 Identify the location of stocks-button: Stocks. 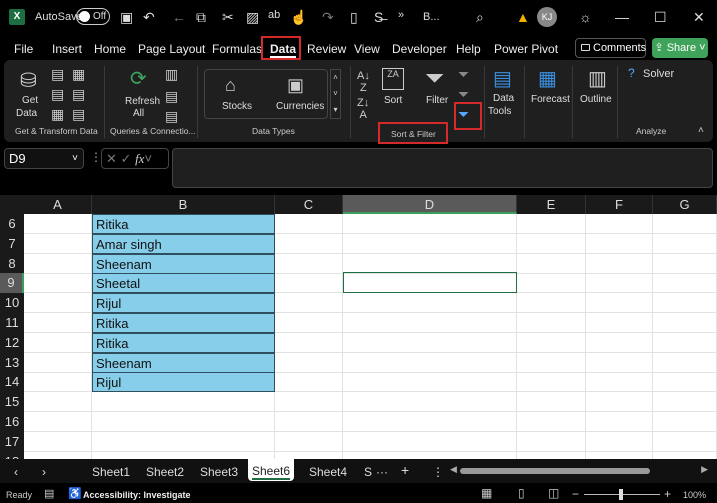
(237, 106).